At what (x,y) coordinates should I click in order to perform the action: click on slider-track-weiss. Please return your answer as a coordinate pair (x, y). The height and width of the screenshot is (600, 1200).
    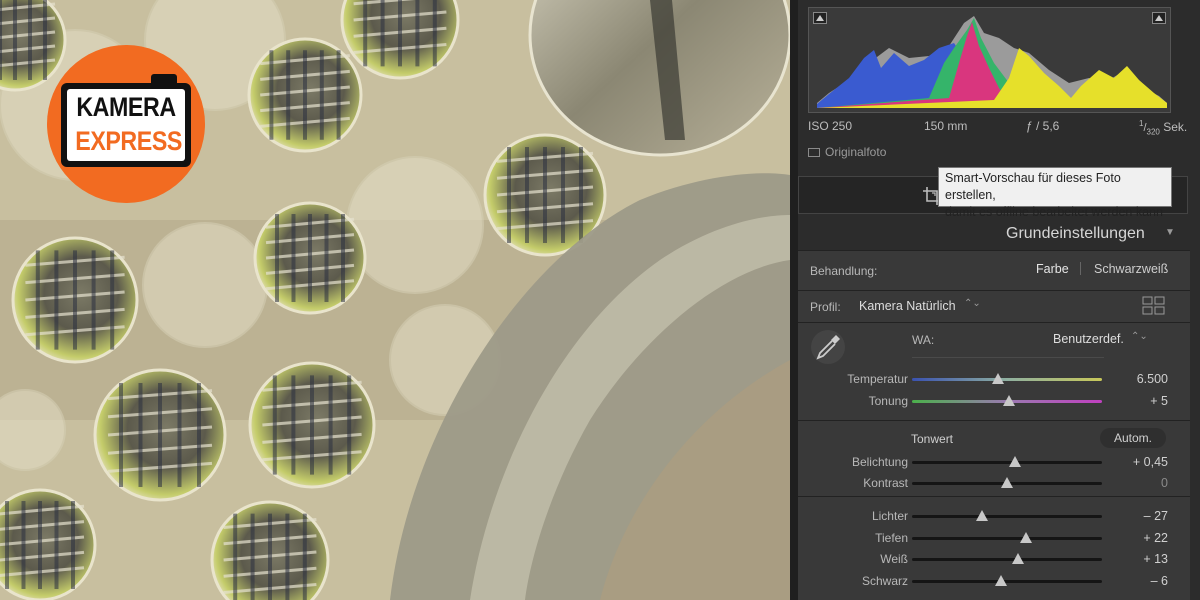
    Looking at the image, I should click on (1007, 559).